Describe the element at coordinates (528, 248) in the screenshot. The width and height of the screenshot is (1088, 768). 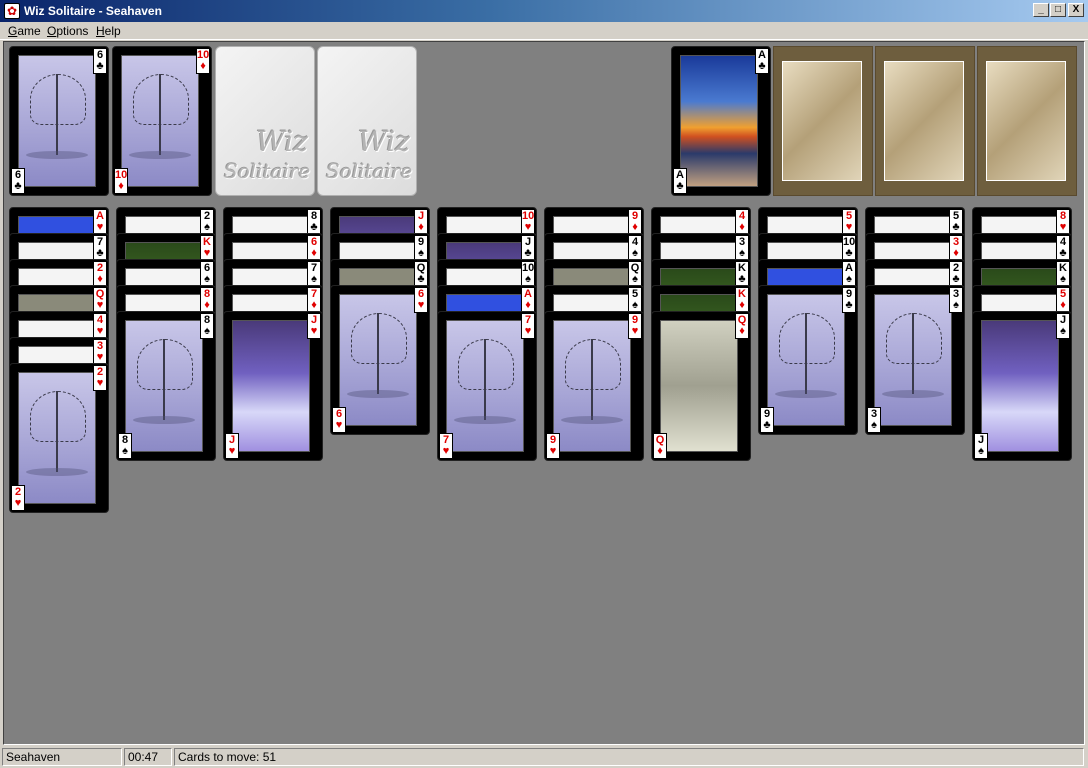
I see `card-index-top: J ♣` at that location.